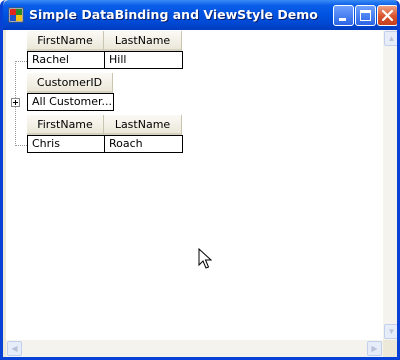 The image size is (400, 360). What do you see at coordinates (16, 15) in the screenshot?
I see `app-icon` at bounding box center [16, 15].